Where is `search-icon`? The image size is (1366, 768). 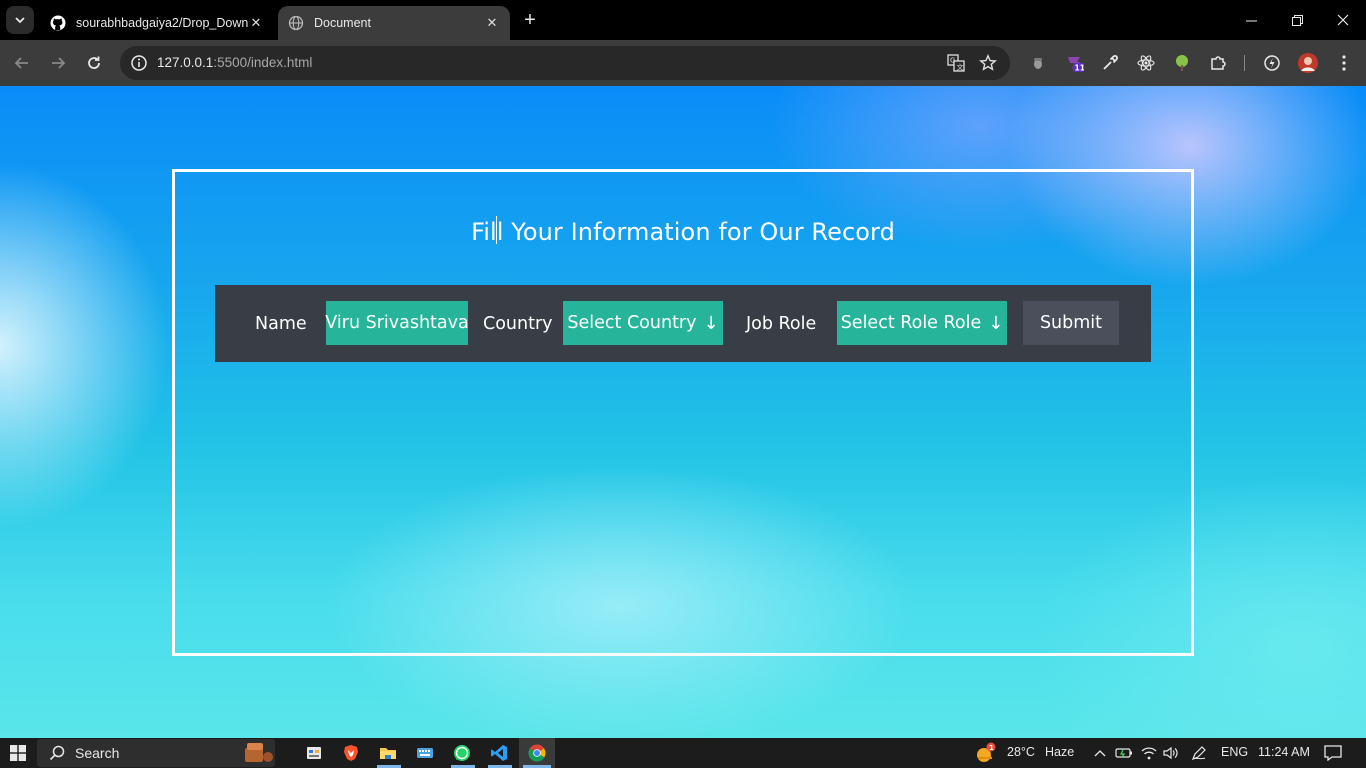 search-icon is located at coordinates (57, 753).